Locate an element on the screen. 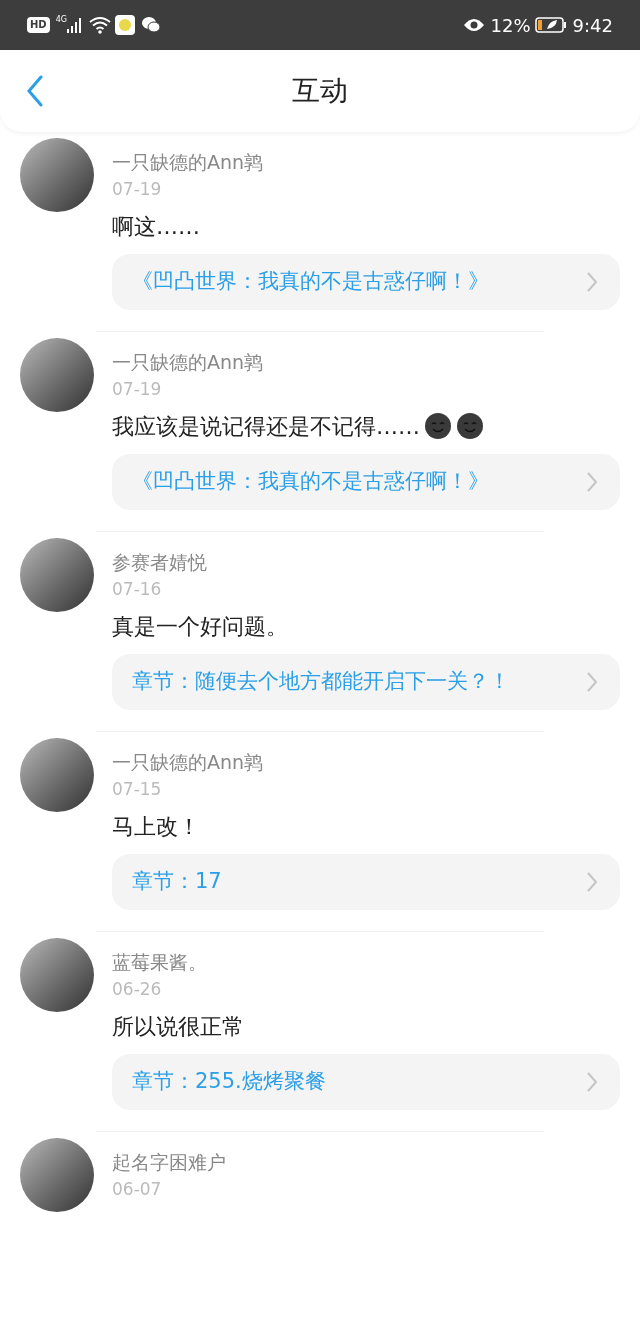 Image resolution: width=640 pixels, height=1330 pixels. user-name: 起名字困难户 is located at coordinates (366, 1162).